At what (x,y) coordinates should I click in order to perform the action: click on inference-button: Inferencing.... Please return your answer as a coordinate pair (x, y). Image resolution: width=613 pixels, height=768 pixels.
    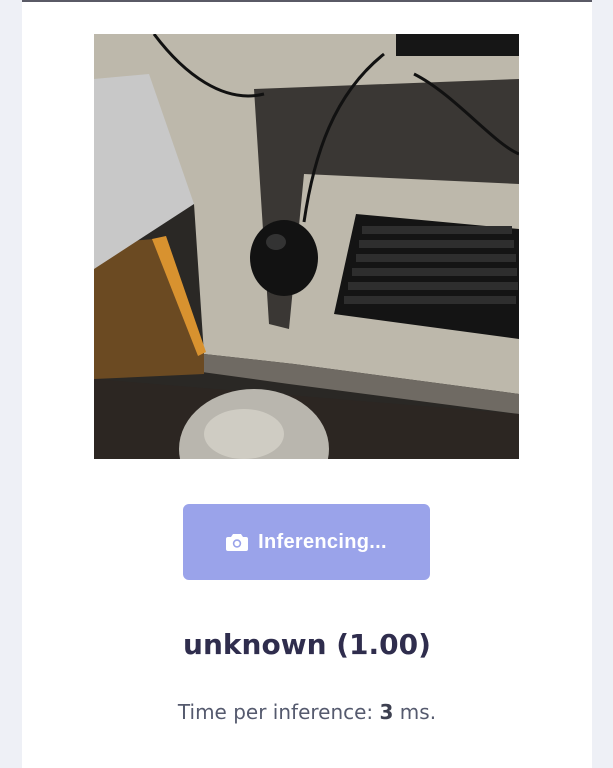
    Looking at the image, I should click on (306, 542).